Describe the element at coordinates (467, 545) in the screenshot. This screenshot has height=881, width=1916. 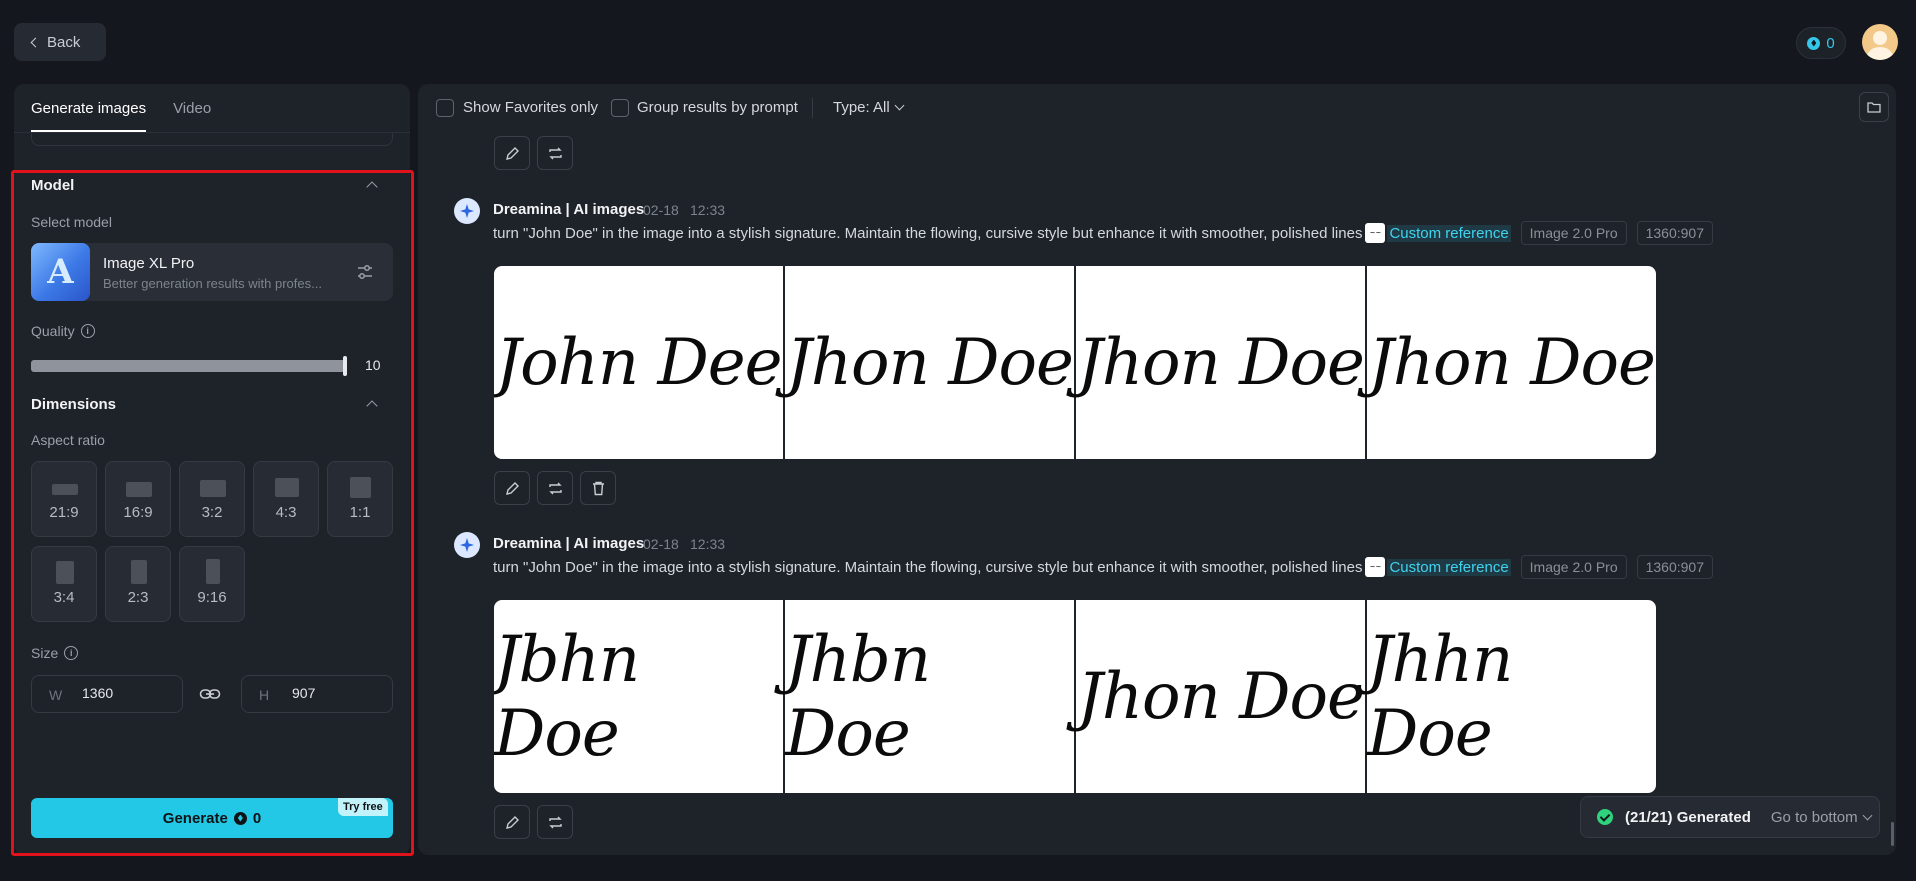
I see `dreamina-bot-icon` at that location.